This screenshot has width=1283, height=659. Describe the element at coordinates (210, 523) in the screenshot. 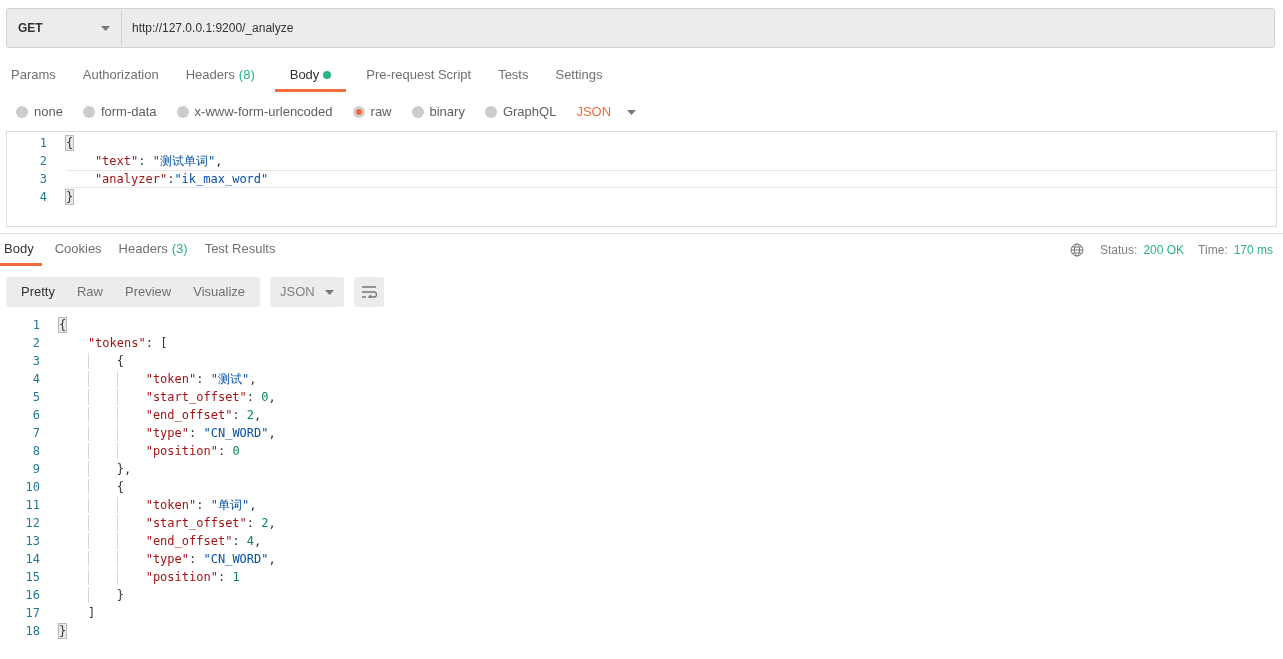

I see `code-line: "start_offset": 2,` at that location.